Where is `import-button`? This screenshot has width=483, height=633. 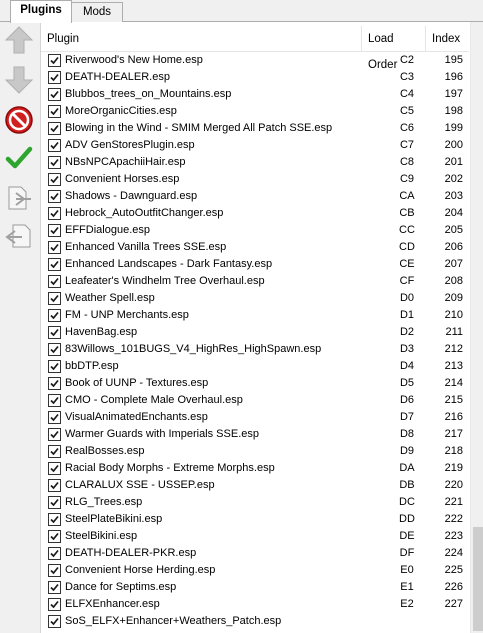 import-button is located at coordinates (19, 236).